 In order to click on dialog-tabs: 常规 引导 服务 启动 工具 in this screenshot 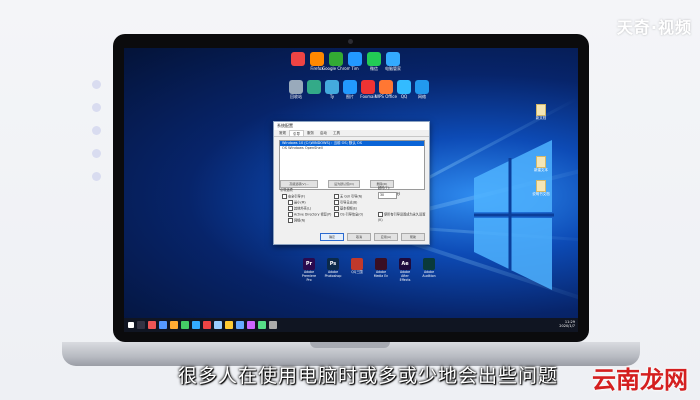, I will do `click(351, 133)`.